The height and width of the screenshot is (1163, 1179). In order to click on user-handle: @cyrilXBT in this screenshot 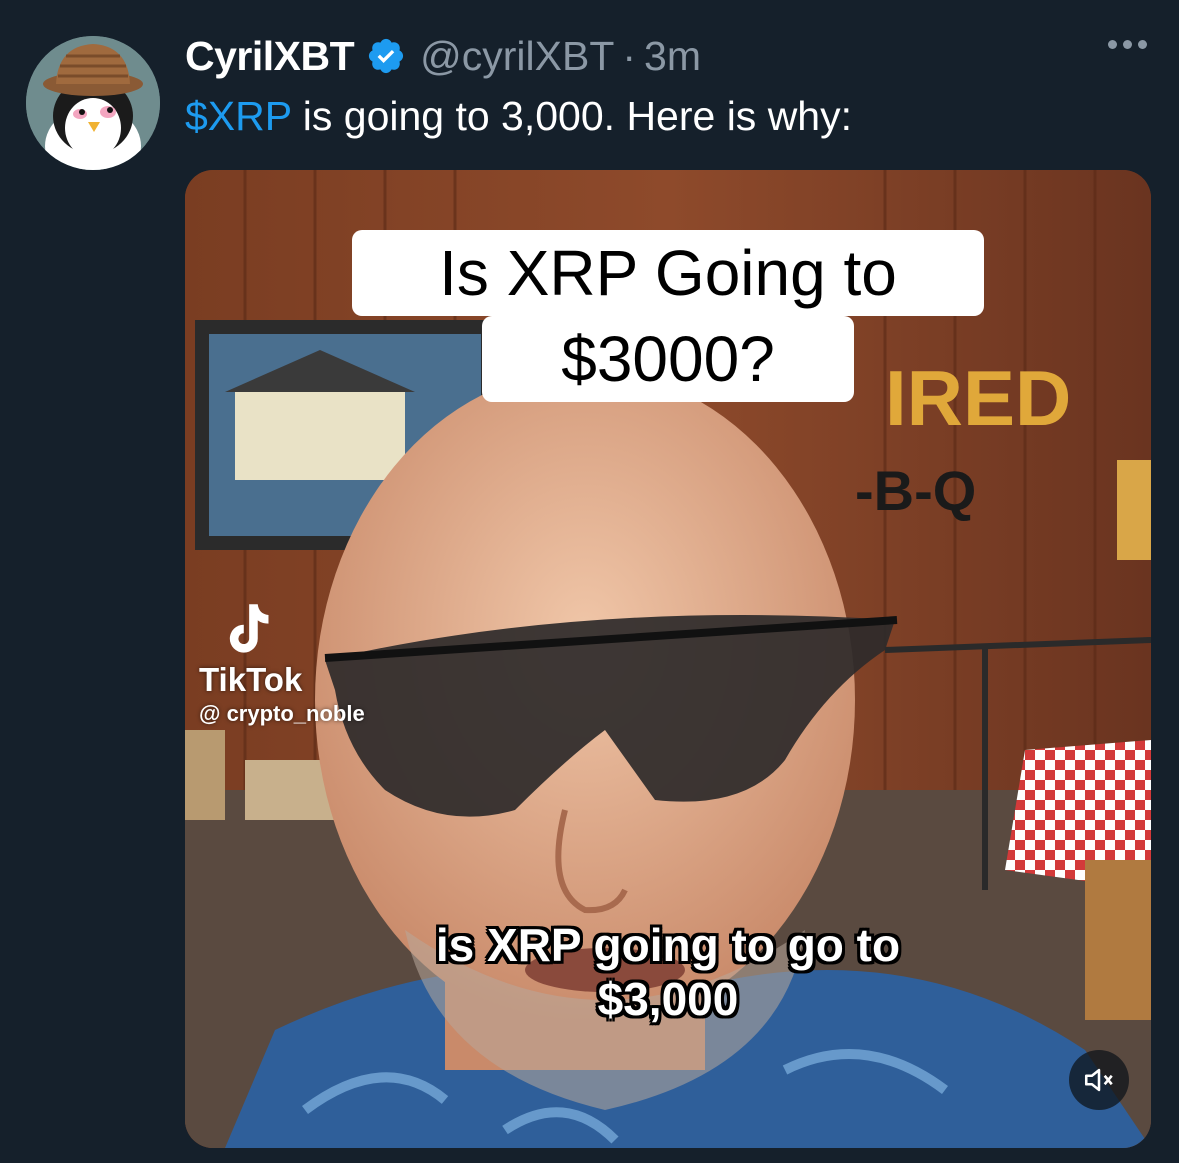, I will do `click(517, 56)`.